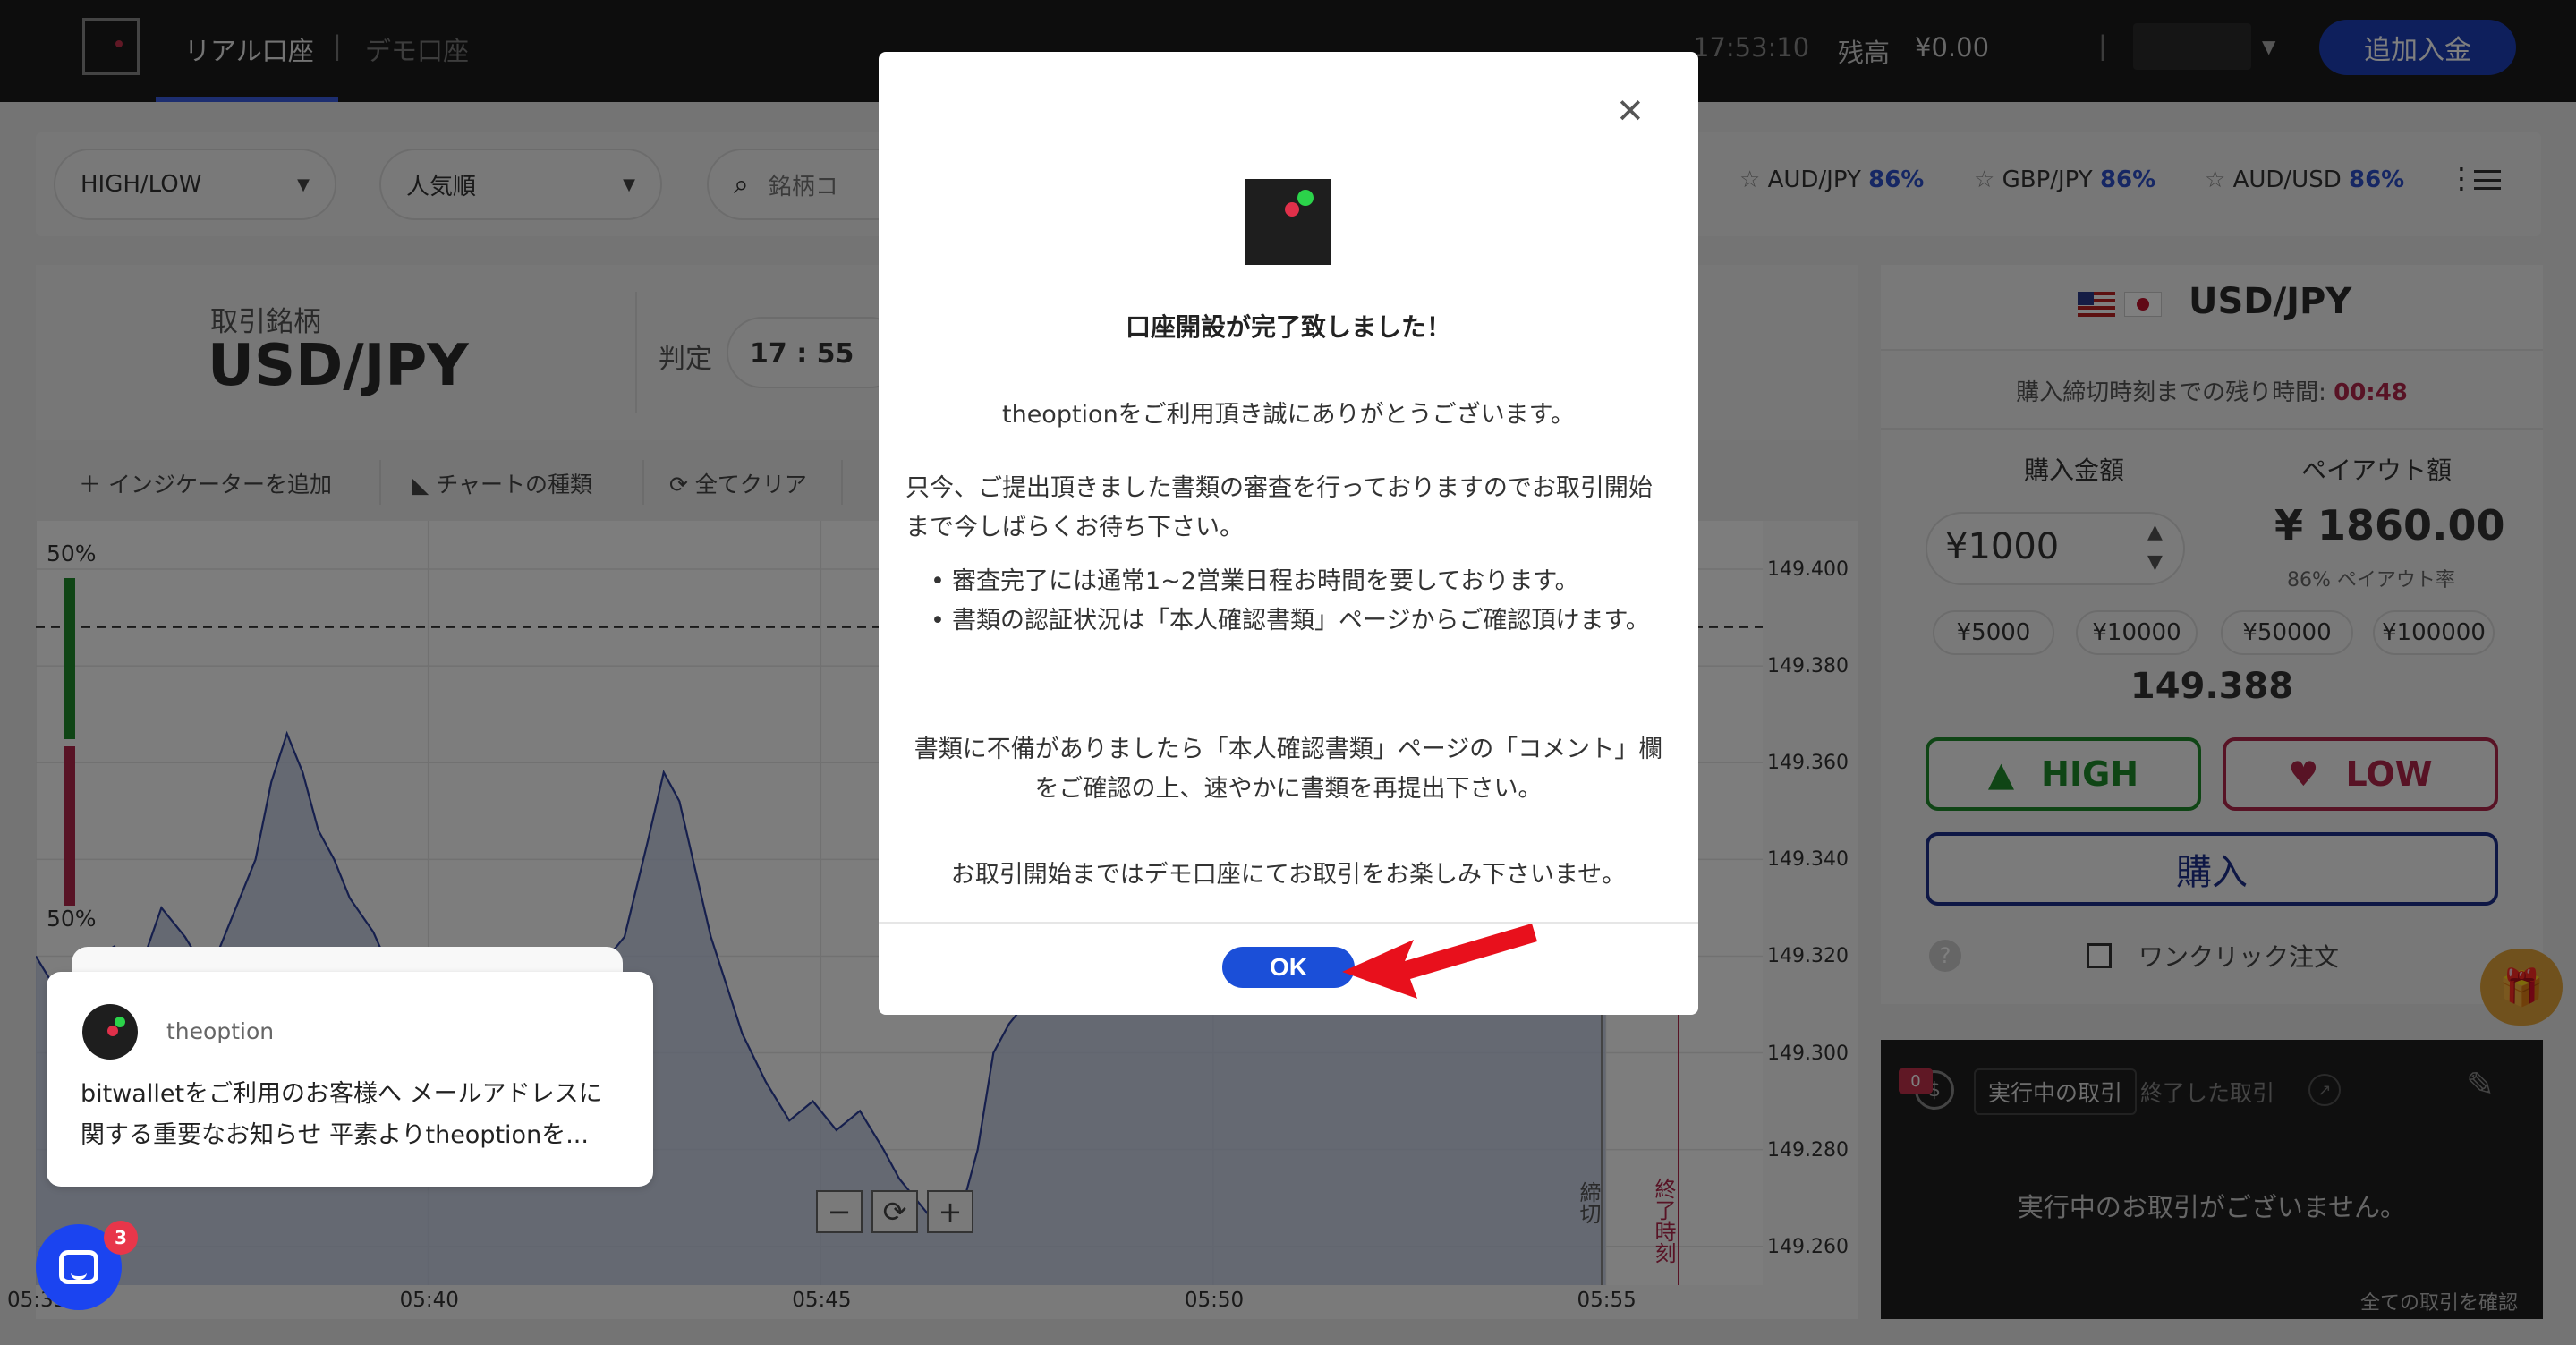 The height and width of the screenshot is (1345, 2576). Describe the element at coordinates (121, 1238) in the screenshot. I see `chat-unread-badge: 3` at that location.